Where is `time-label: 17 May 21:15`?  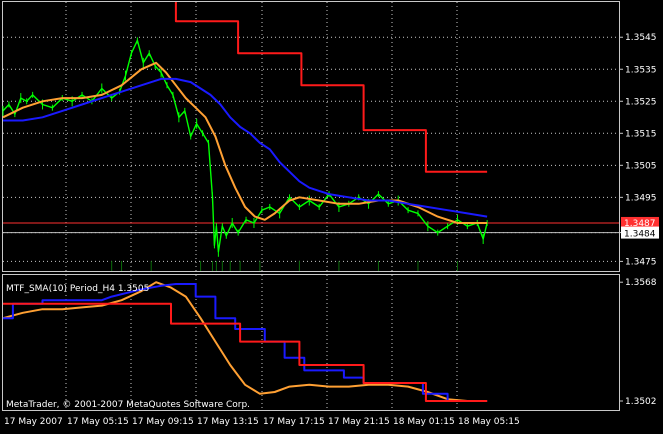 time-label: 17 May 21:15 is located at coordinates (359, 422).